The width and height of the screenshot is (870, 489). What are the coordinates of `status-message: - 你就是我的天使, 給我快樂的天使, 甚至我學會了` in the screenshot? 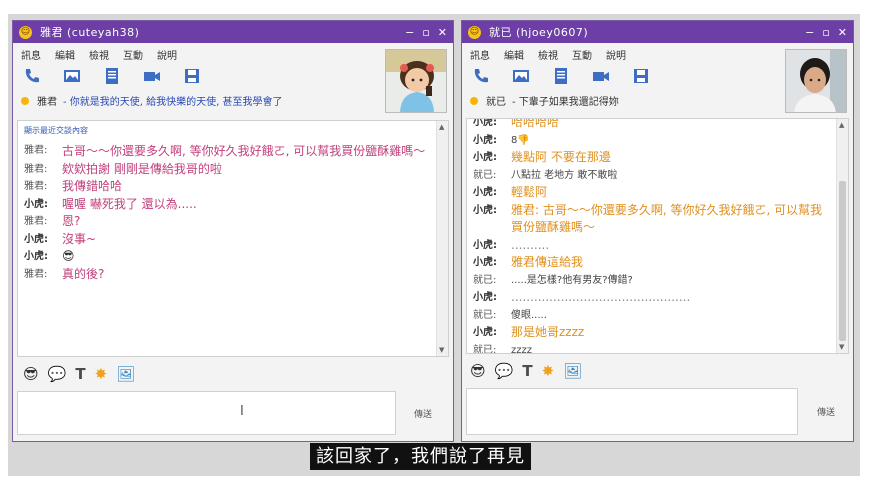 It's located at (173, 102).